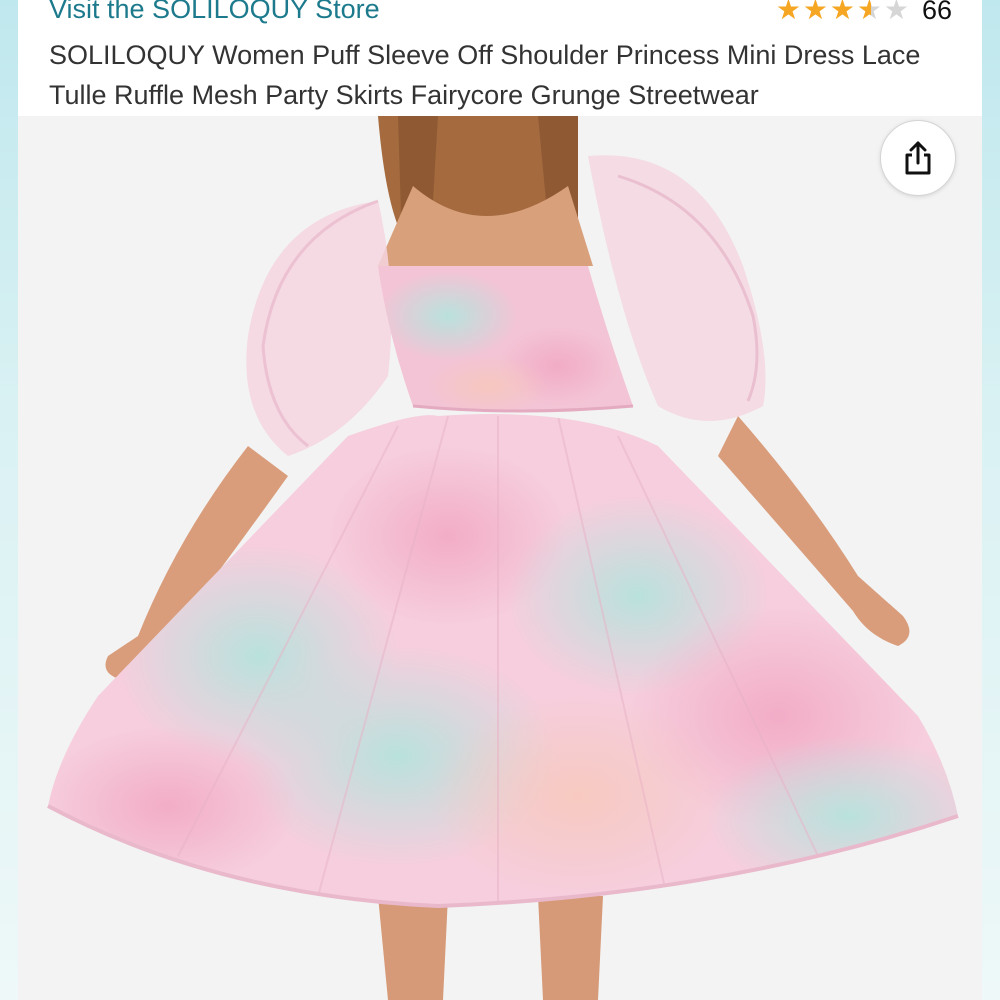 The image size is (1000, 1000). What do you see at coordinates (896, 12) in the screenshot?
I see `star-empty-icon: ★` at bounding box center [896, 12].